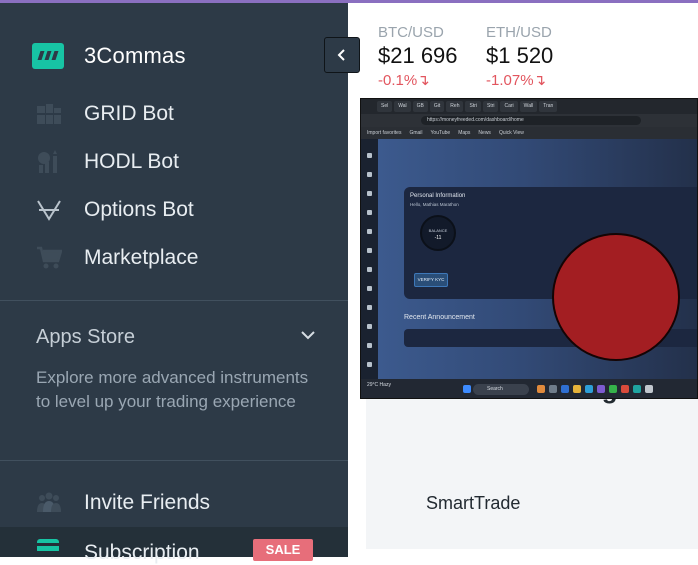  What do you see at coordinates (473, 503) in the screenshot?
I see `smarttrade-link: SmartTrade` at bounding box center [473, 503].